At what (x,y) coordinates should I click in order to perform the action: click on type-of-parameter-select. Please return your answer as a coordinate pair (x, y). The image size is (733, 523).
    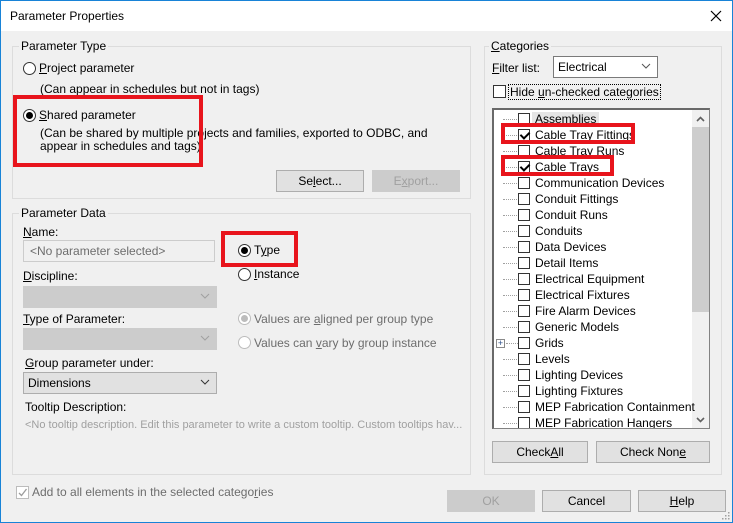
    Looking at the image, I should click on (120, 339).